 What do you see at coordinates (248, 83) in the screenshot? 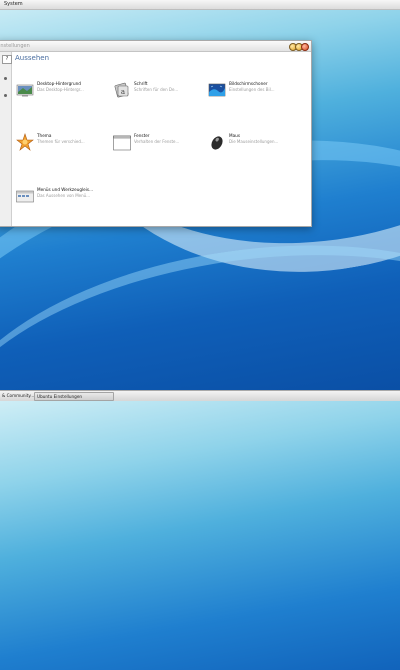
I see `item-name: Bildschirmschoner` at bounding box center [248, 83].